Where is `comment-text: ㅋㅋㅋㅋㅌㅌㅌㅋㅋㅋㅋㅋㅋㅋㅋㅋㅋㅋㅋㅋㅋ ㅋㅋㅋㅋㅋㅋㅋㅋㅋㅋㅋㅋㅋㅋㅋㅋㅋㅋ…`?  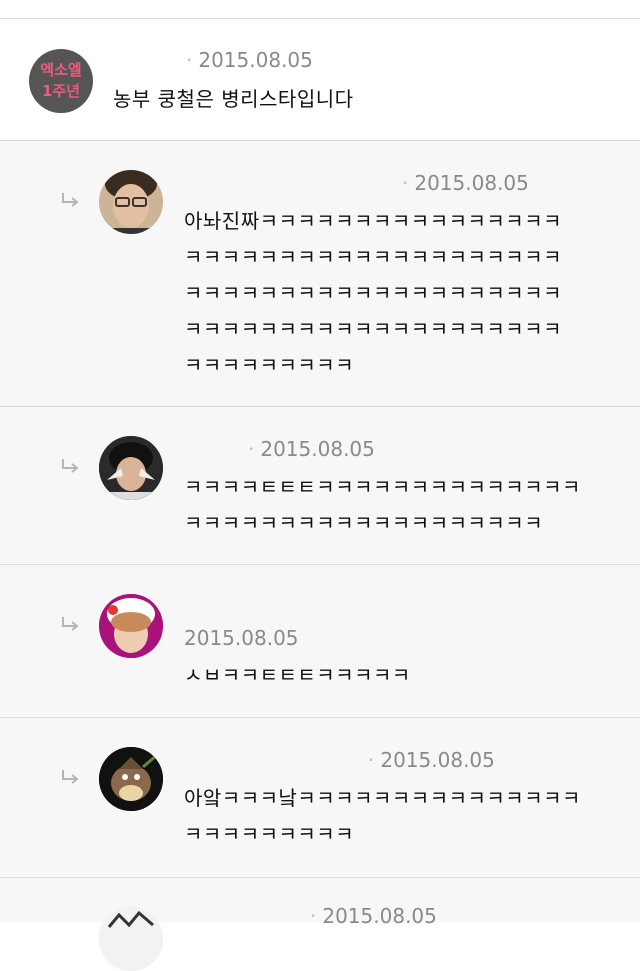 comment-text: ㅋㅋㅋㅋㅌㅌㅌㅋㅋㅋㅋㅋㅋㅋㅋㅋㅋㅋㅋㅋㅋ ㅋㅋㅋㅋㅋㅋㅋㅋㅋㅋㅋㅋㅋㅋㅋㅋㅋㅋ… is located at coordinates (382, 505).